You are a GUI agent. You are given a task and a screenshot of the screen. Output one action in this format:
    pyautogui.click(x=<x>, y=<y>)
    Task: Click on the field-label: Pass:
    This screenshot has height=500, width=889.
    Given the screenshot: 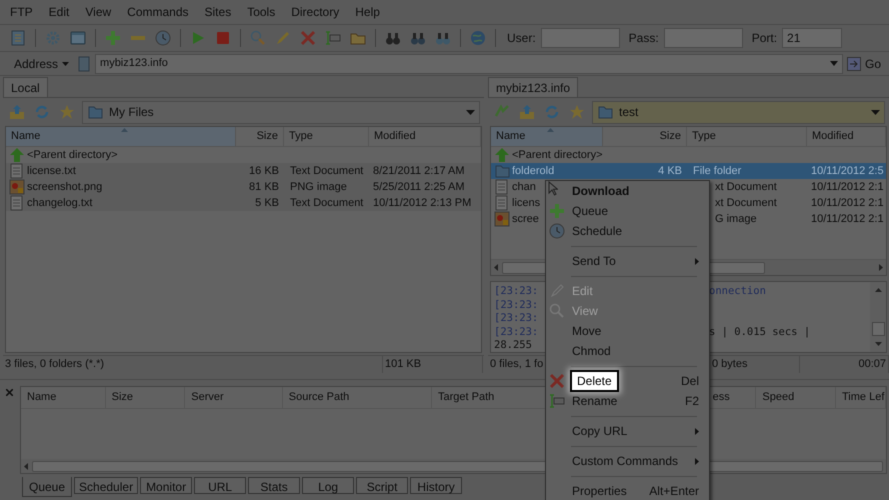 What is the action you would take?
    pyautogui.click(x=643, y=38)
    